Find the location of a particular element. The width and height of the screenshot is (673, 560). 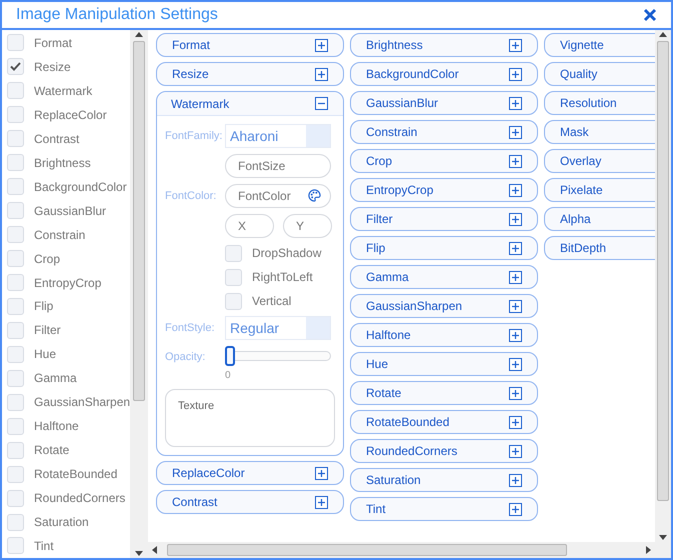

processor-label: Format is located at coordinates (53, 43).